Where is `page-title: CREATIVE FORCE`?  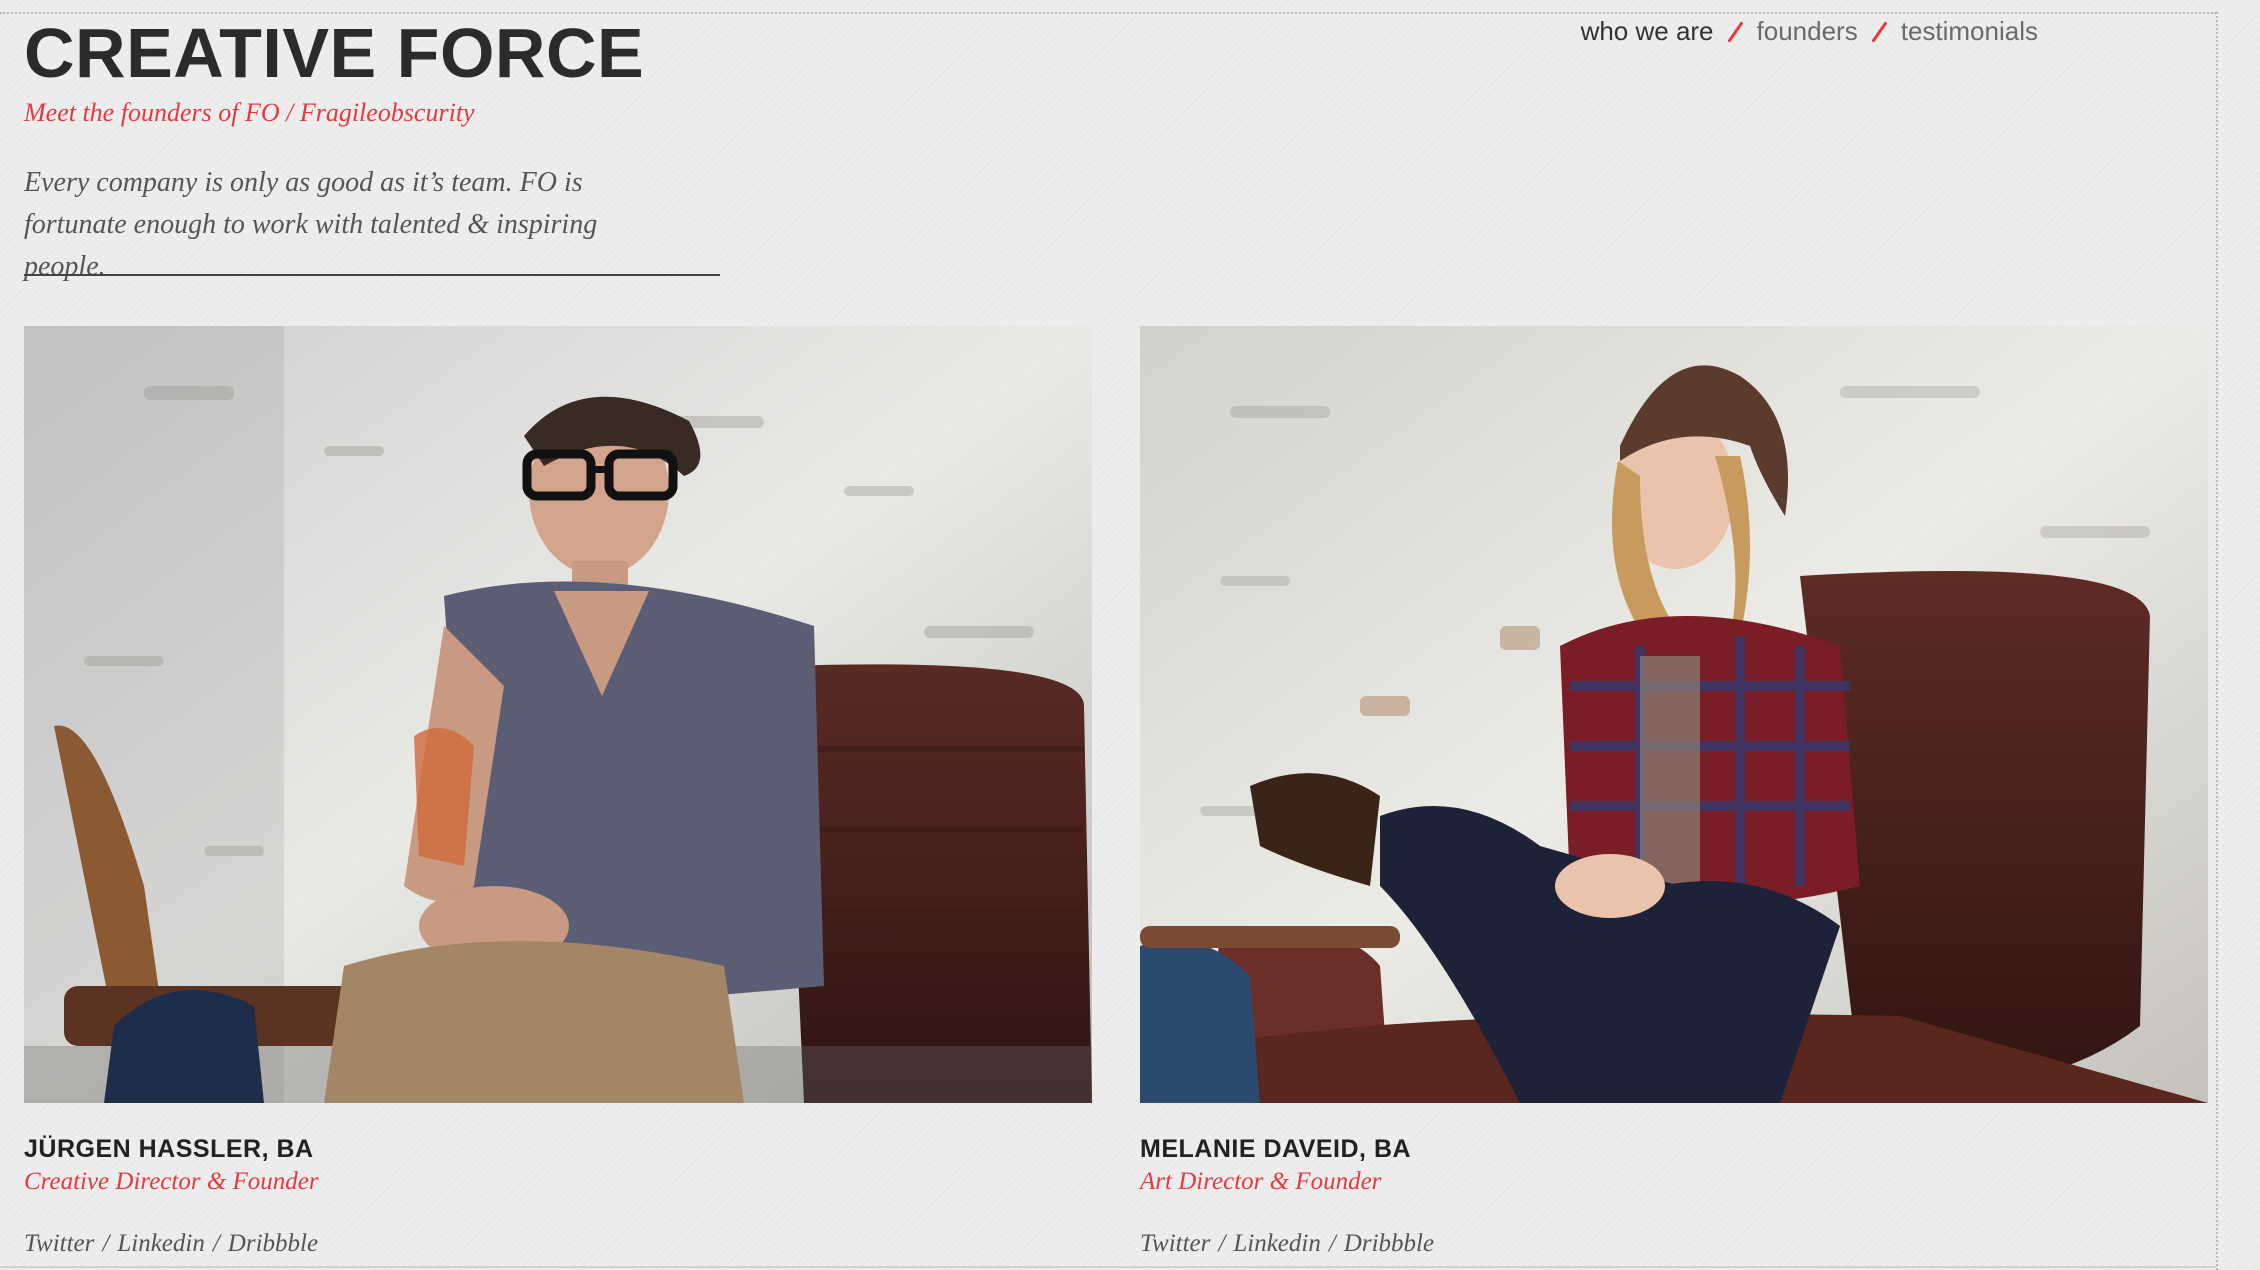
page-title: CREATIVE FORCE is located at coordinates (334, 53).